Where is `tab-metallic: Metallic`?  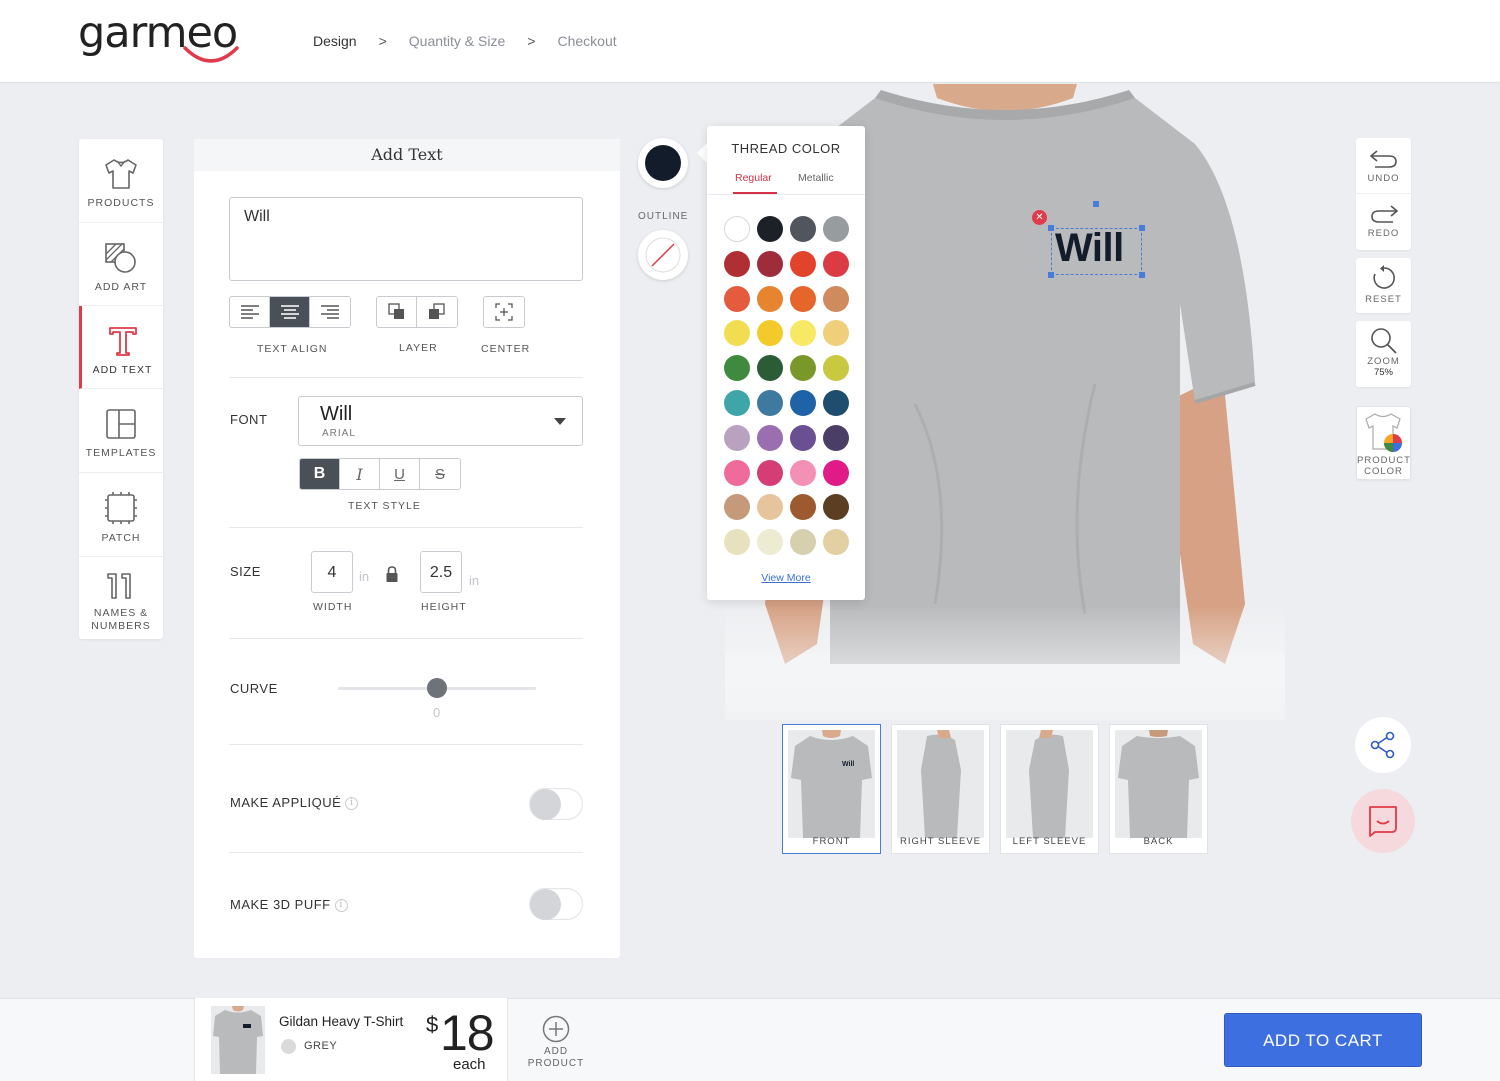 tab-metallic: Metallic is located at coordinates (816, 178).